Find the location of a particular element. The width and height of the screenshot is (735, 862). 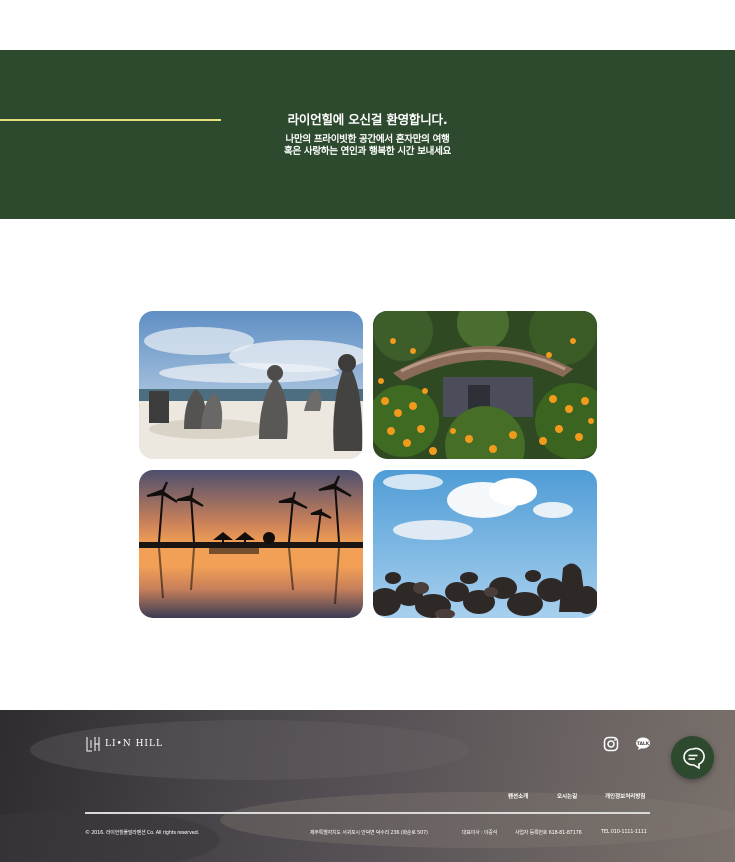

footer-divider is located at coordinates (367, 813).